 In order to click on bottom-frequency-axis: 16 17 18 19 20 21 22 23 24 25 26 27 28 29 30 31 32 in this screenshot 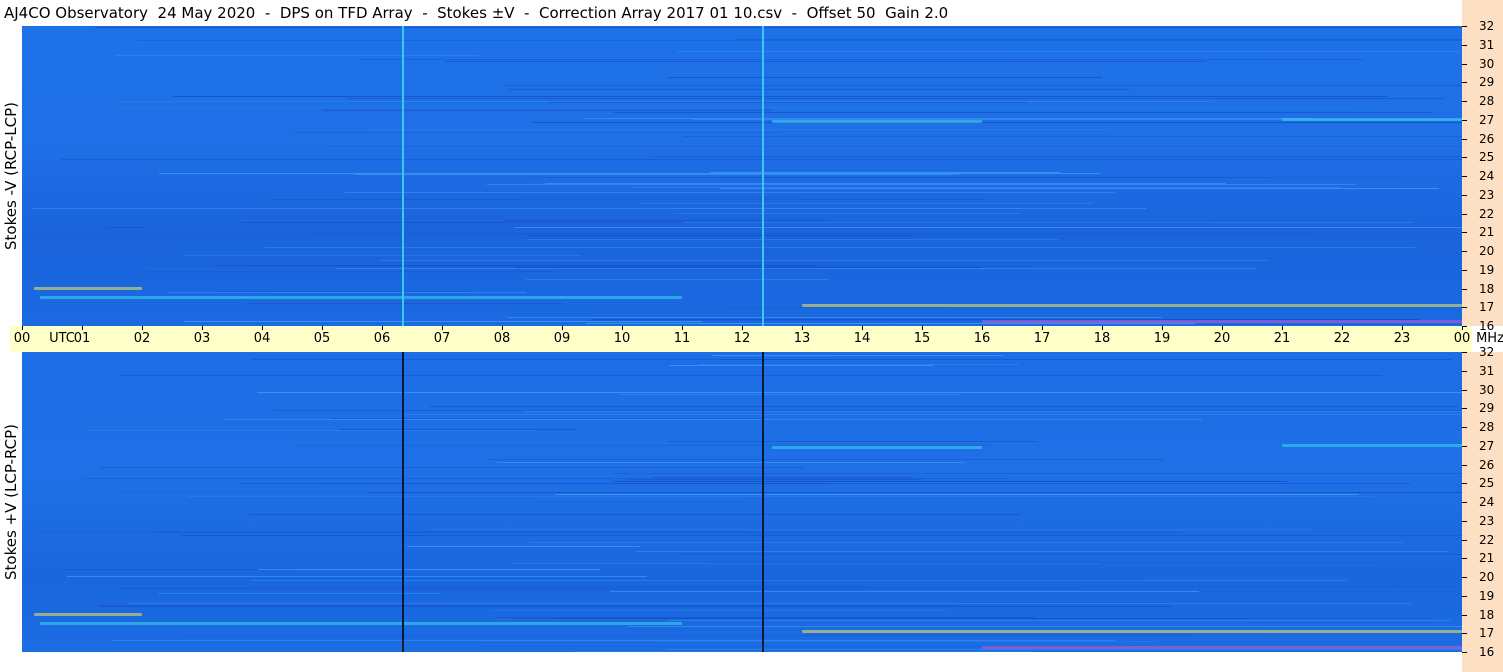, I will do `click(1482, 508)`.